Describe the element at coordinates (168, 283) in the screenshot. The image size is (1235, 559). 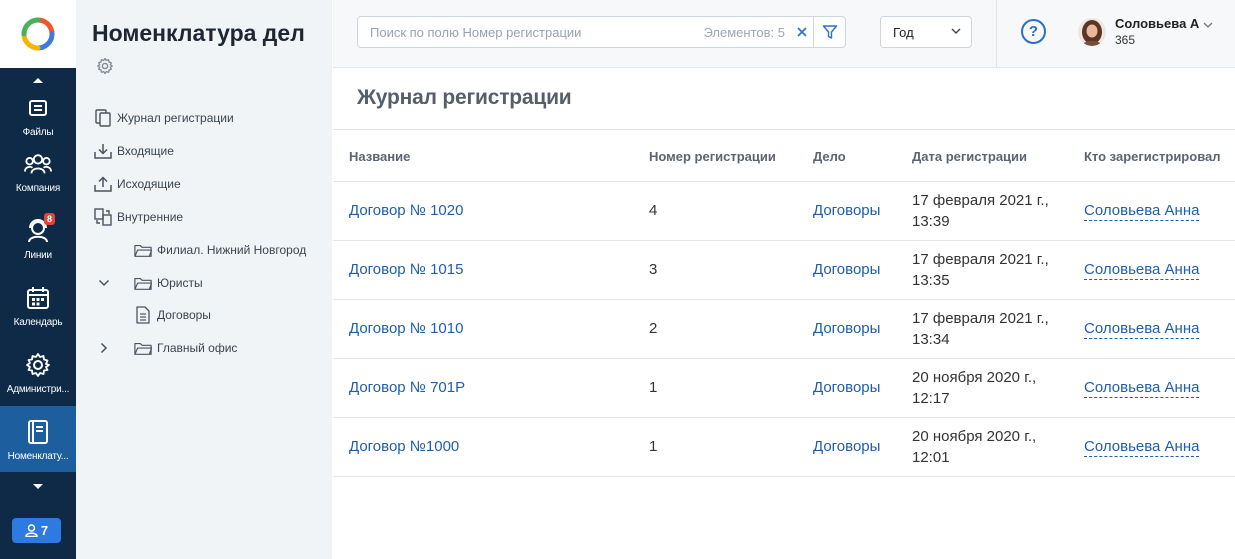
I see `tree-item-lawyers: Юристы` at that location.